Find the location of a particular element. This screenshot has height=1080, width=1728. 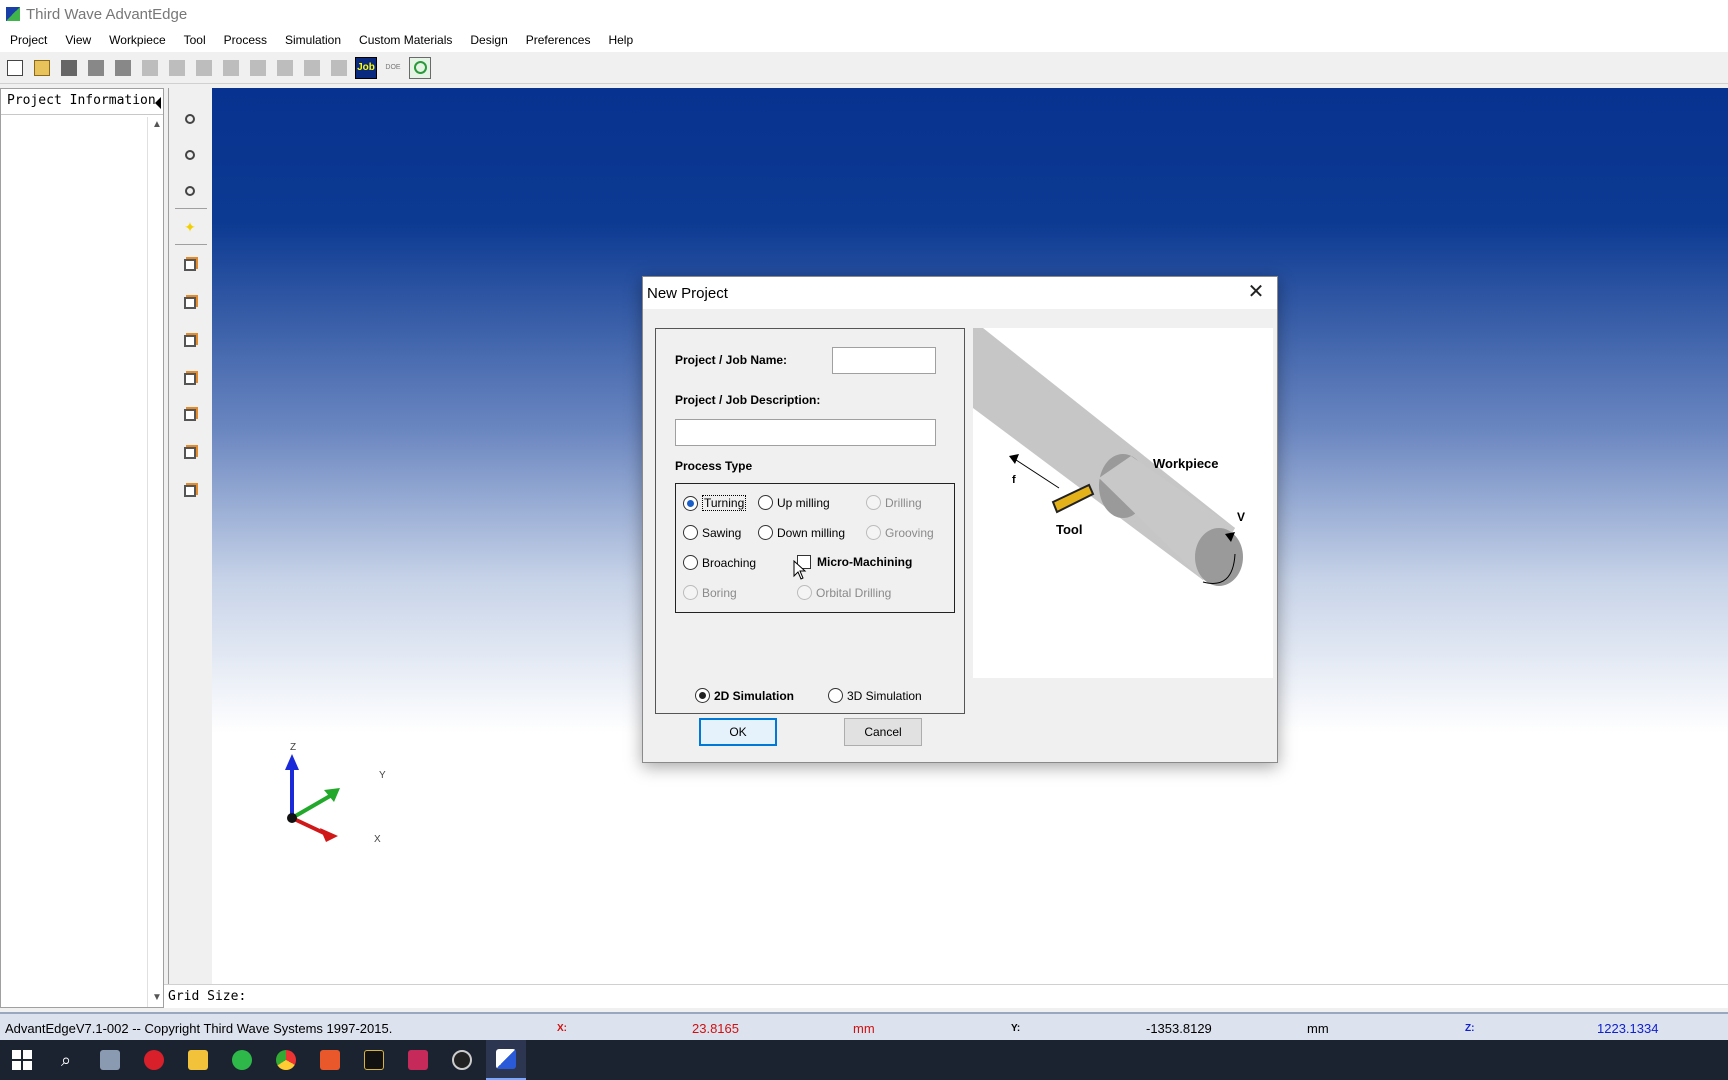

tool-shape-button is located at coordinates (123, 68).